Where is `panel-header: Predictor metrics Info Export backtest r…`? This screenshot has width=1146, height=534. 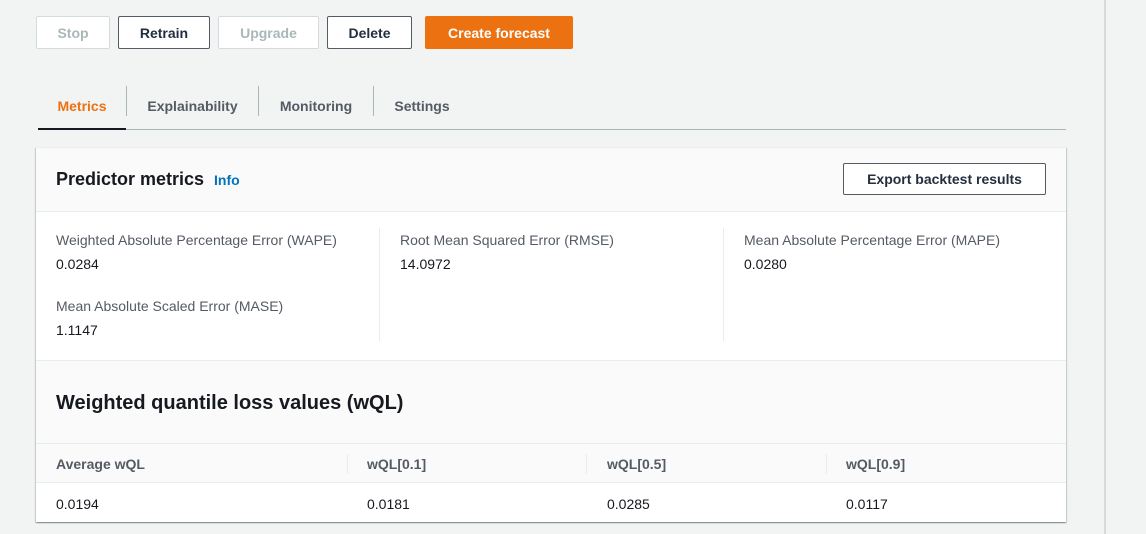 panel-header: Predictor metrics Info Export backtest r… is located at coordinates (551, 180).